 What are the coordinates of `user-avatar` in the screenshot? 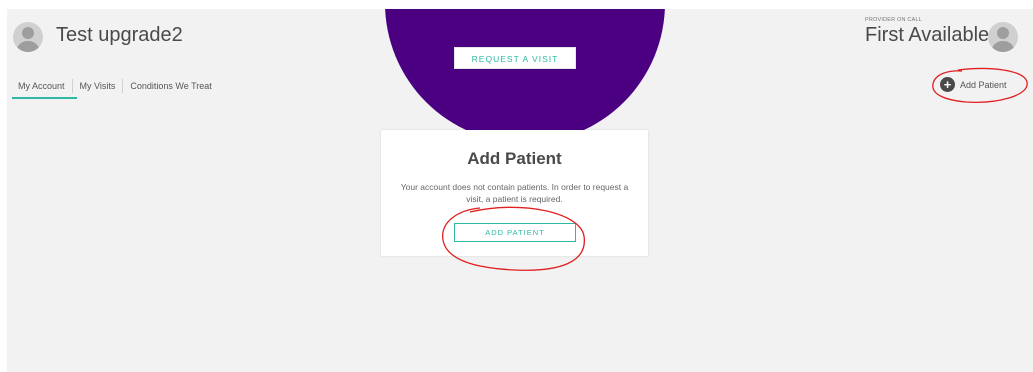 It's located at (28, 37).